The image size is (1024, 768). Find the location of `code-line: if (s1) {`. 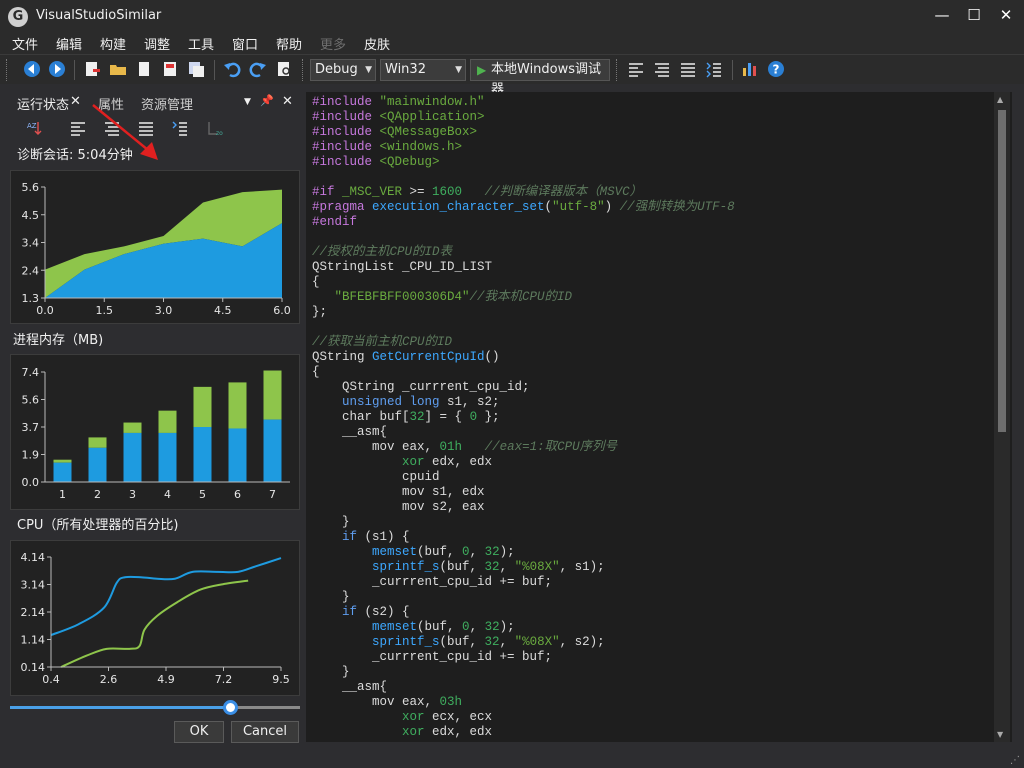

code-line: if (s1) { is located at coordinates (523, 537).